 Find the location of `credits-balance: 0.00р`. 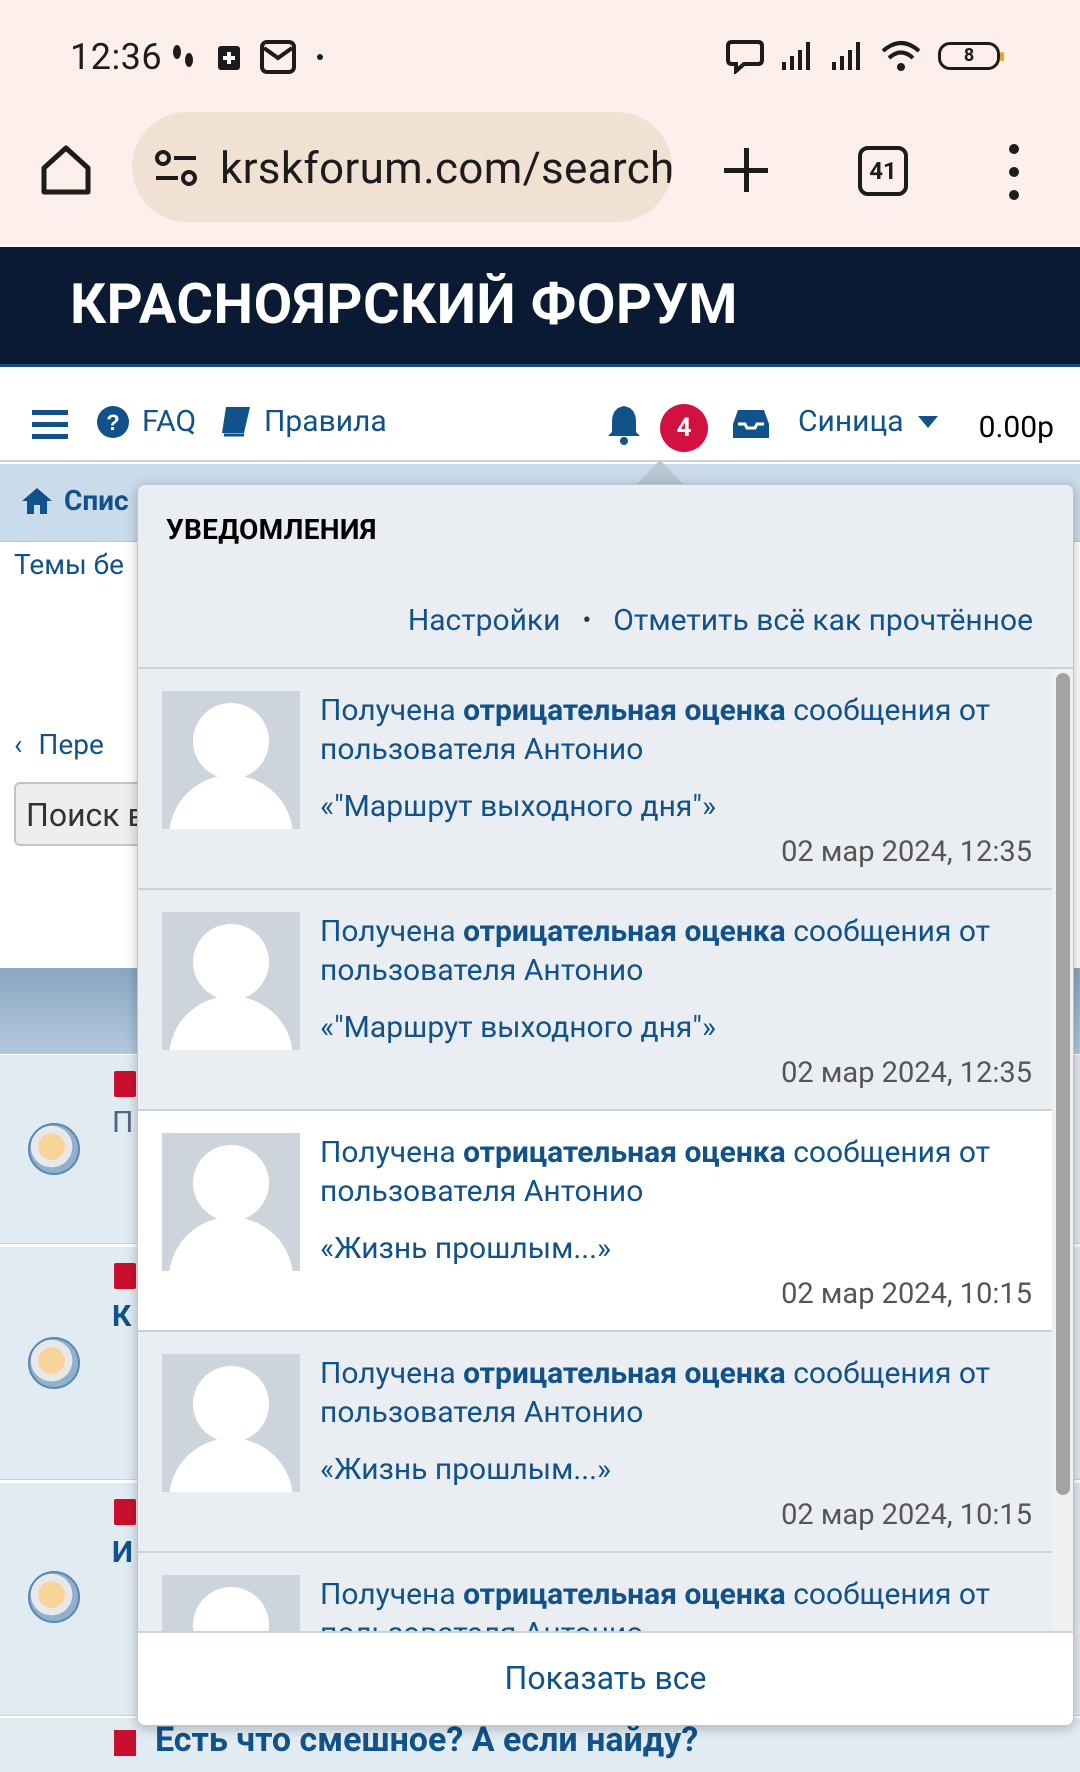

credits-balance: 0.00р is located at coordinates (1016, 427).